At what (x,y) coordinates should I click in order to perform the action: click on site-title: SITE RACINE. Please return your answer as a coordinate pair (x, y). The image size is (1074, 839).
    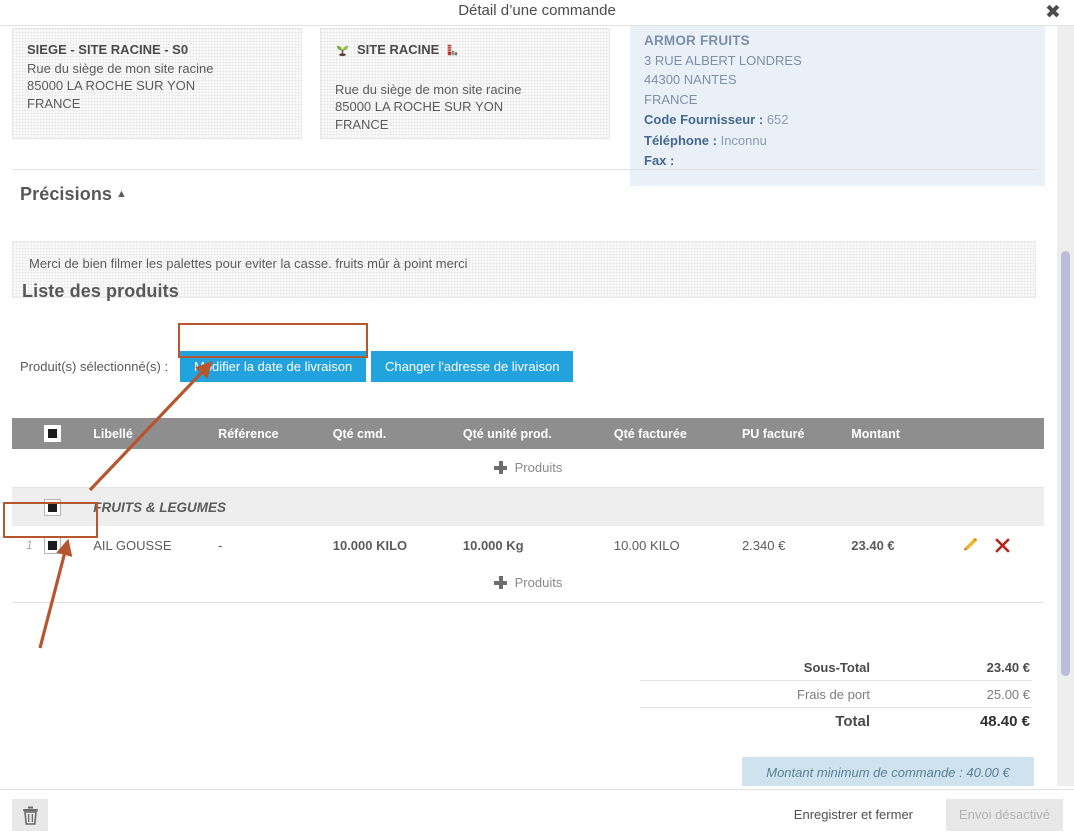
    Looking at the image, I should click on (398, 49).